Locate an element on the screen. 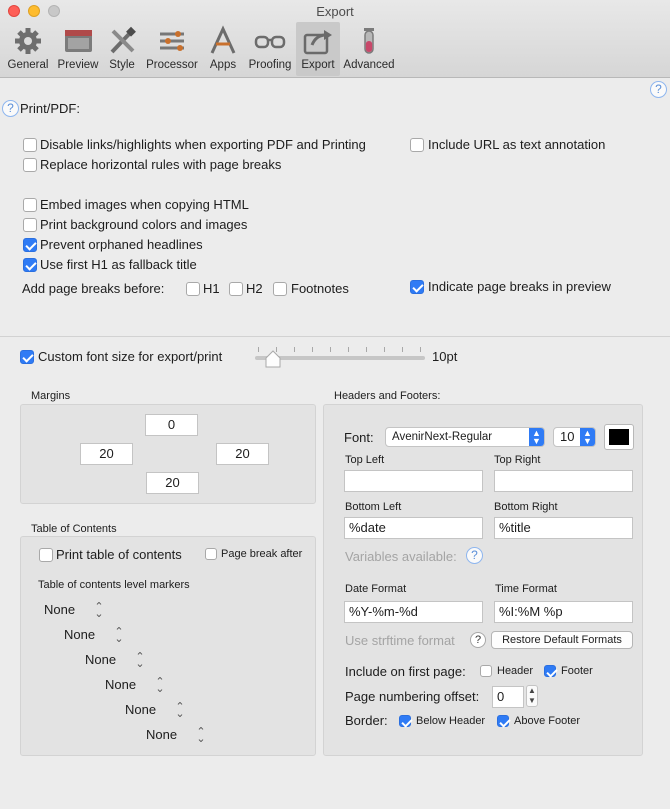  page-break-h2-checkbox is located at coordinates (236, 289).